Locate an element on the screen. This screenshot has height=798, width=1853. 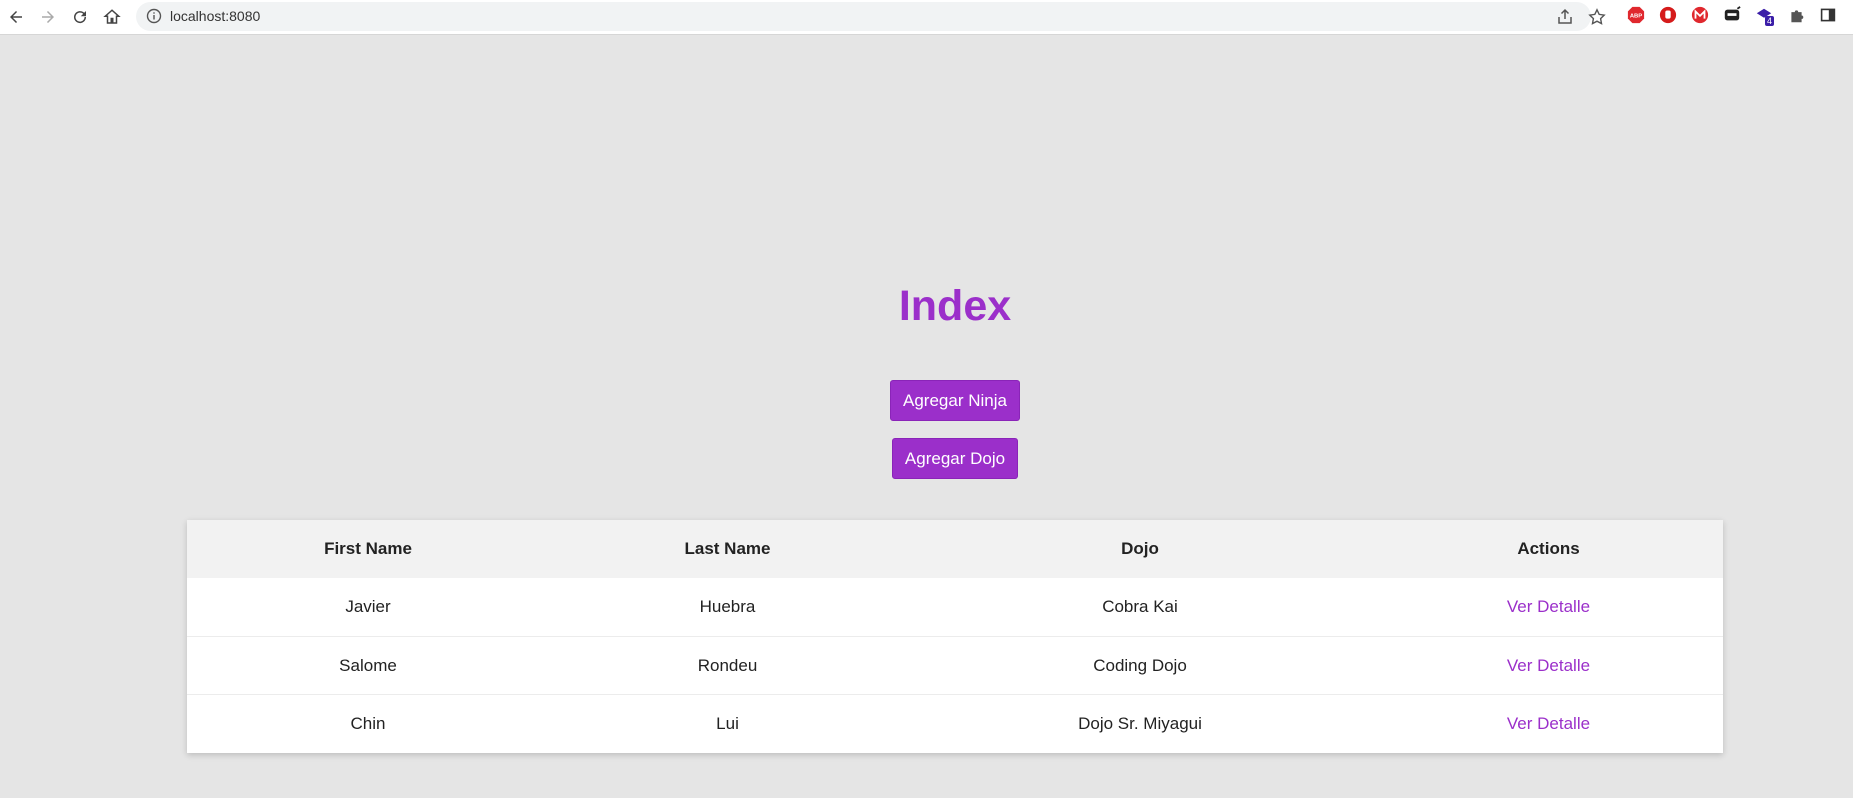
last-name-cell: Huebra is located at coordinates (727, 606).